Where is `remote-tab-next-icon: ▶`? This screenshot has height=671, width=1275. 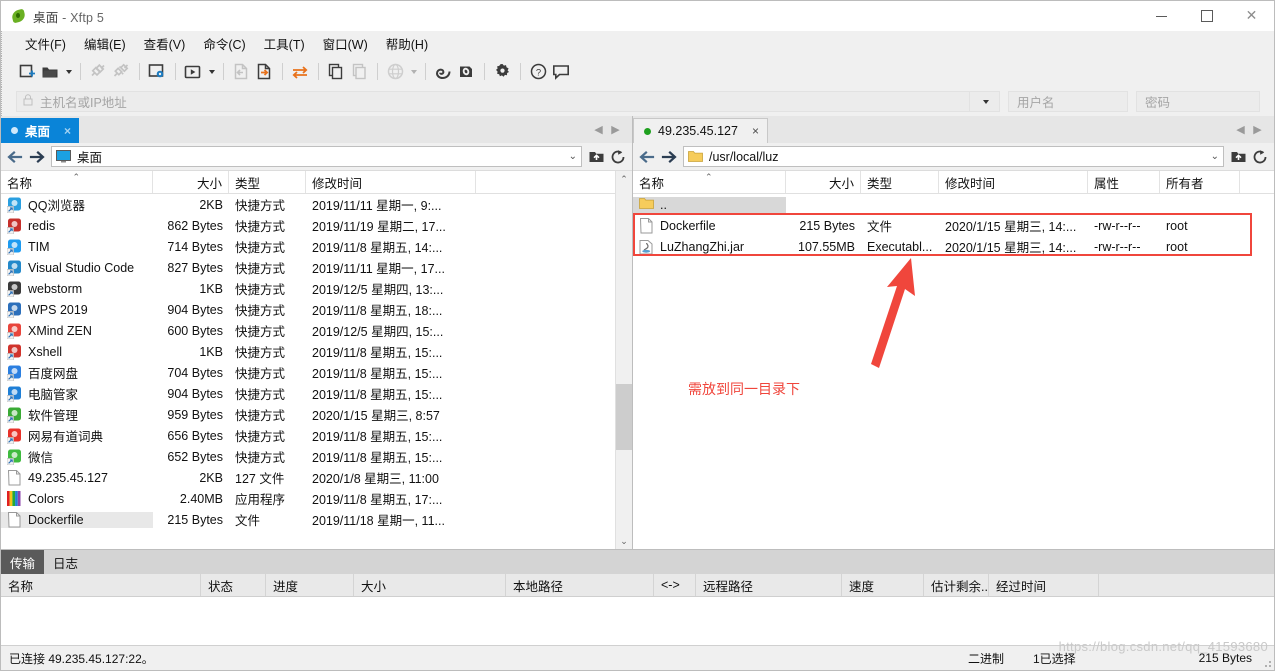 remote-tab-next-icon: ▶ is located at coordinates (1257, 130).